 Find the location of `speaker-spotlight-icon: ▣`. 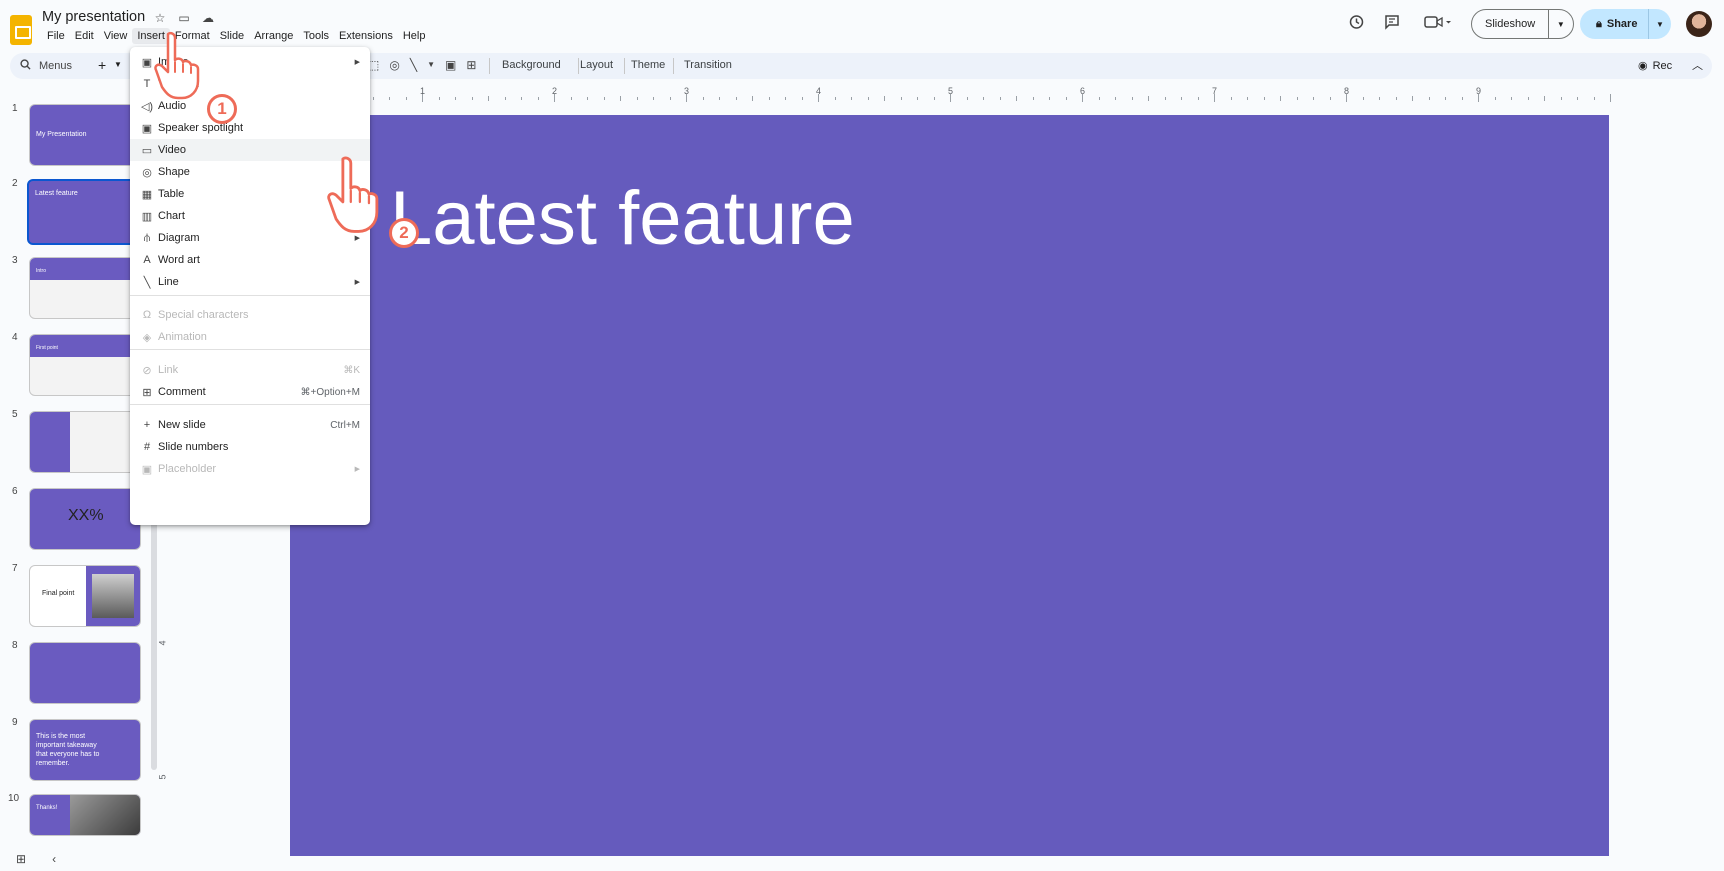

speaker-spotlight-icon: ▣ is located at coordinates (147, 128).